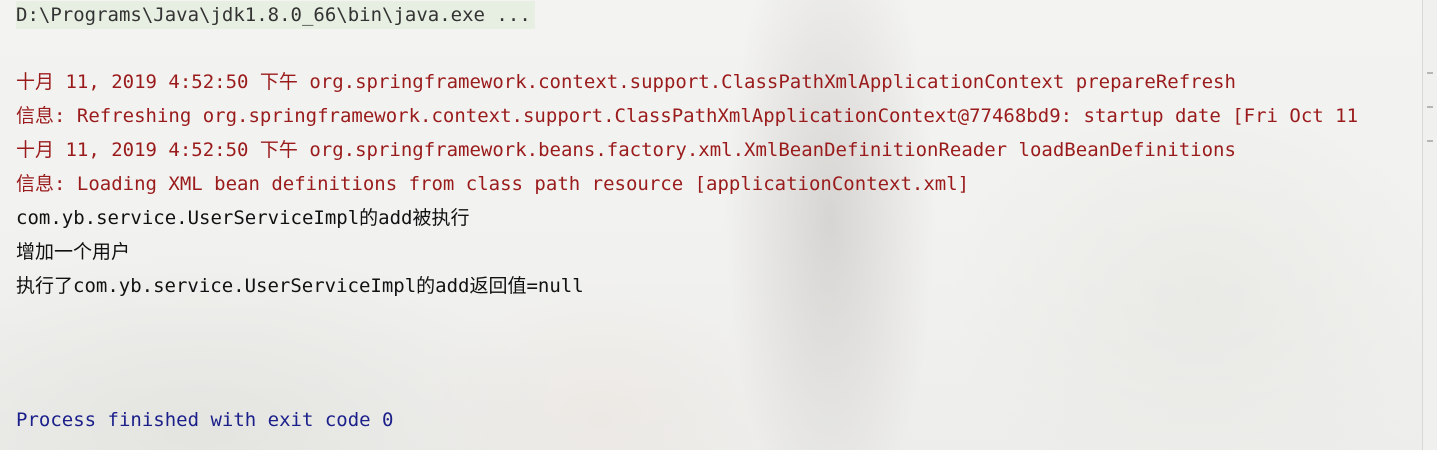 The image size is (1437, 450). What do you see at coordinates (1429, 225) in the screenshot?
I see `console-scrollbar` at bounding box center [1429, 225].